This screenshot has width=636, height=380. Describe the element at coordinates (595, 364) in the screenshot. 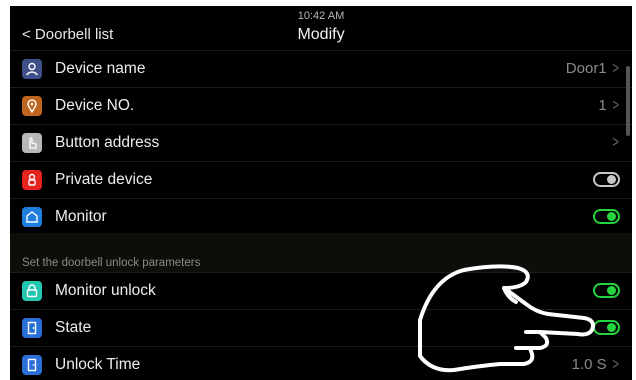

I see `setting-value: 1.0 S >` at that location.